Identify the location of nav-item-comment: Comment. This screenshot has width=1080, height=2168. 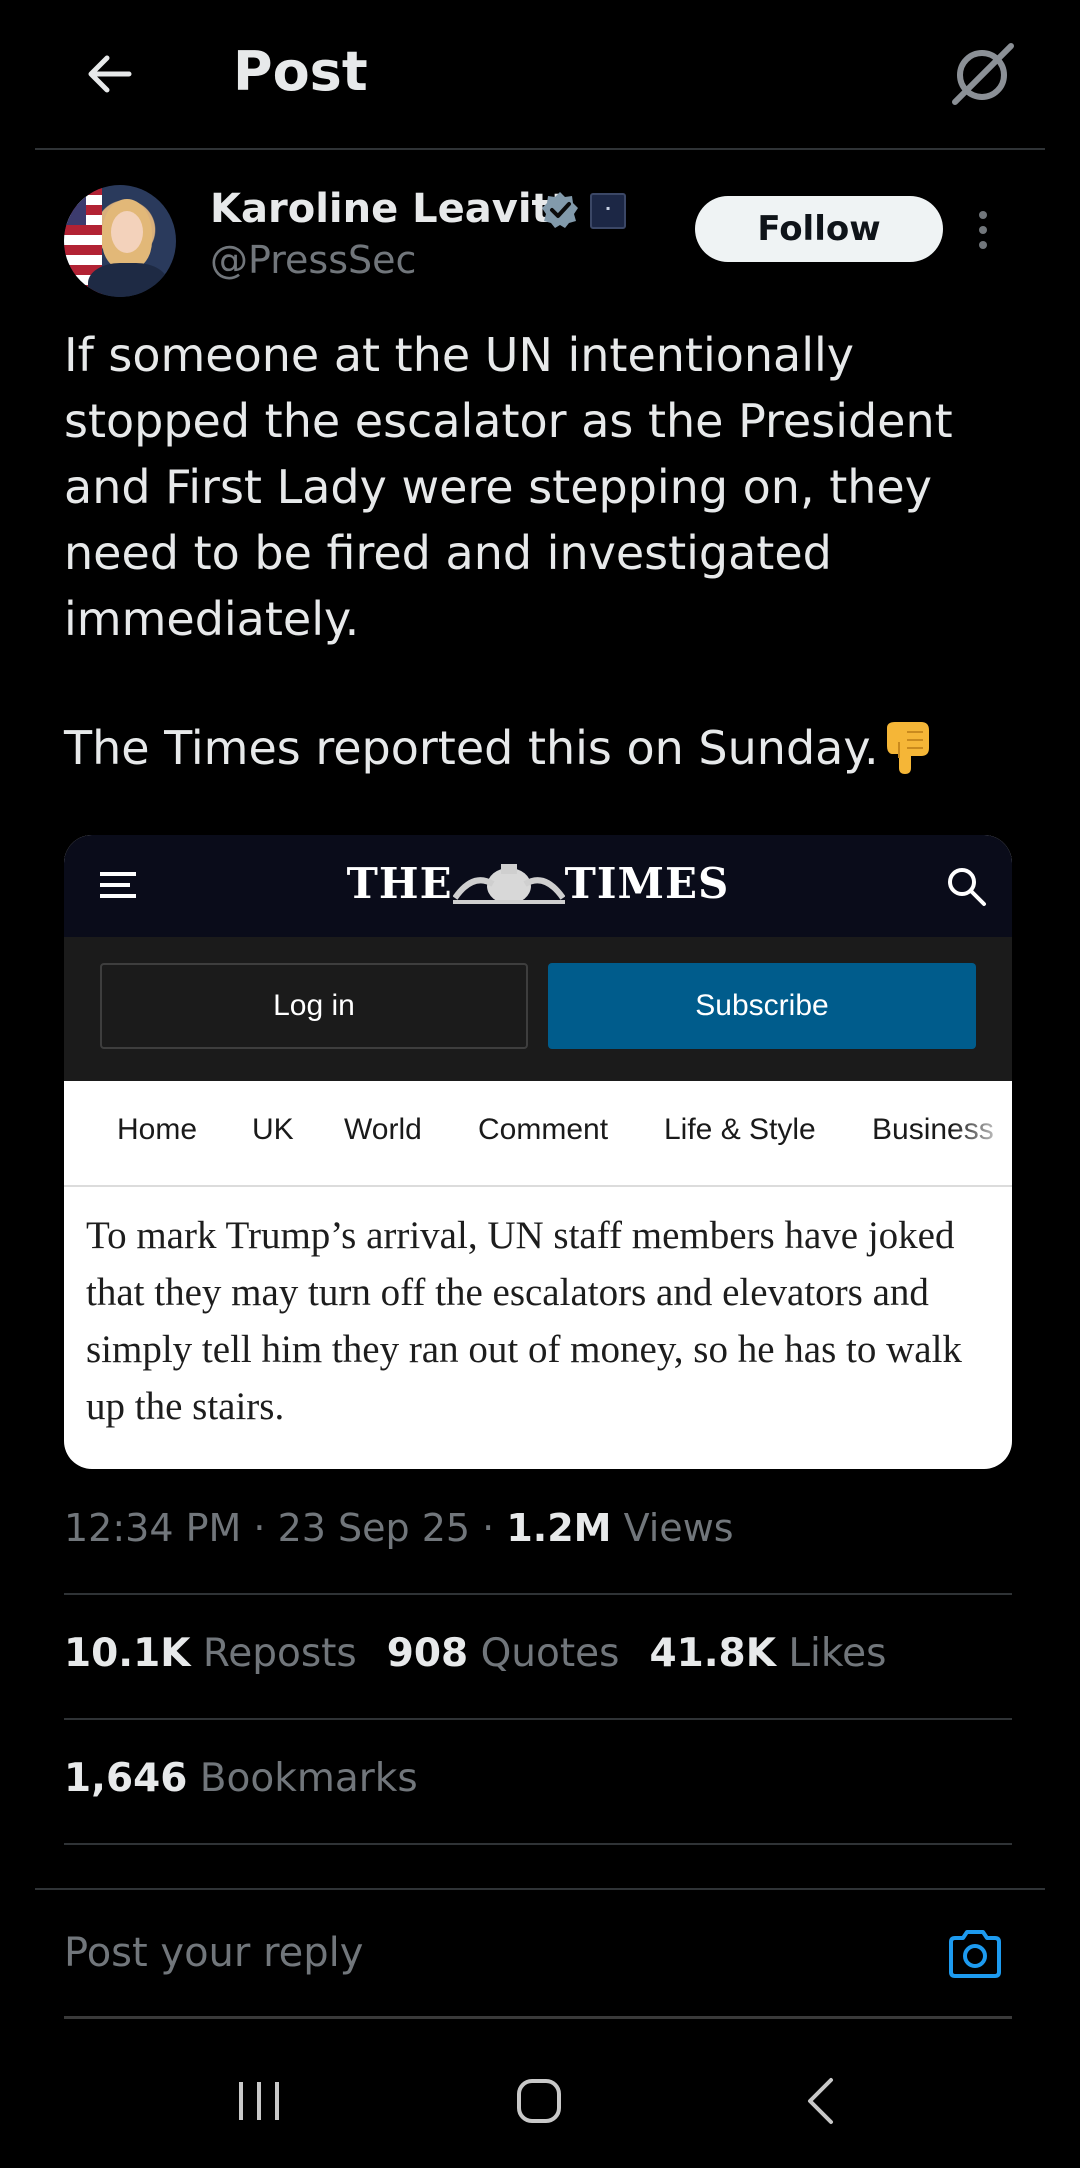
(543, 1129).